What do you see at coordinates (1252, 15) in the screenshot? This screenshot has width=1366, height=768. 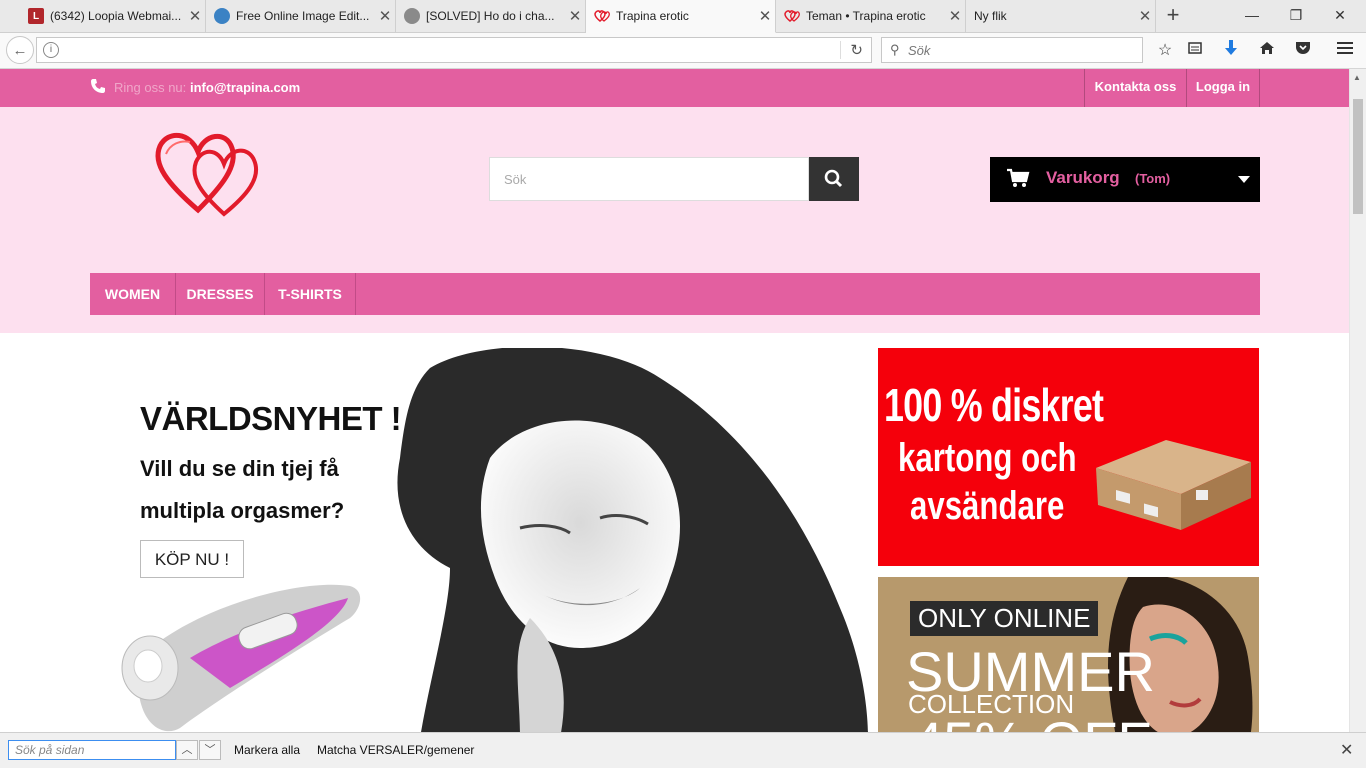 I see `minimize-button: —` at bounding box center [1252, 15].